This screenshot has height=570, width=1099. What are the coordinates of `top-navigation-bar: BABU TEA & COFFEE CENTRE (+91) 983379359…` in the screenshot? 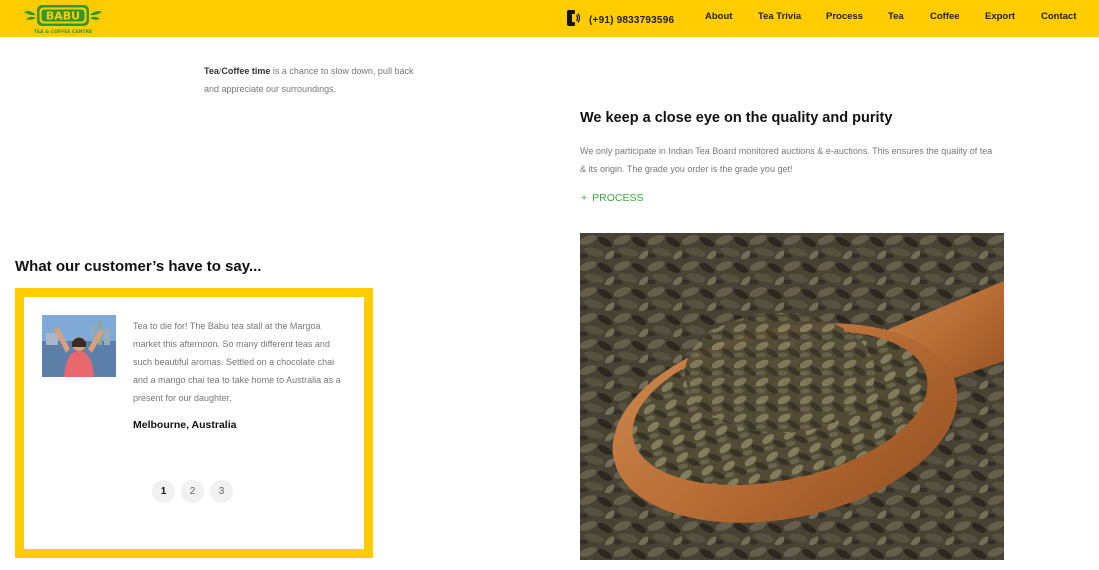 It's located at (549, 18).